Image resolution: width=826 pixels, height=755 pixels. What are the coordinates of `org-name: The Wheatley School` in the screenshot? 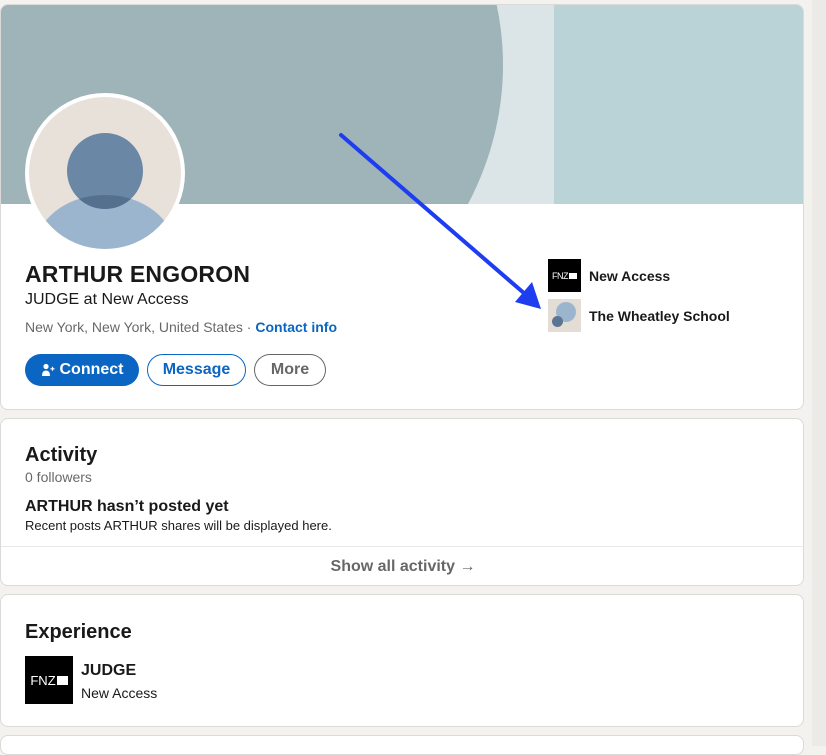 It's located at (659, 315).